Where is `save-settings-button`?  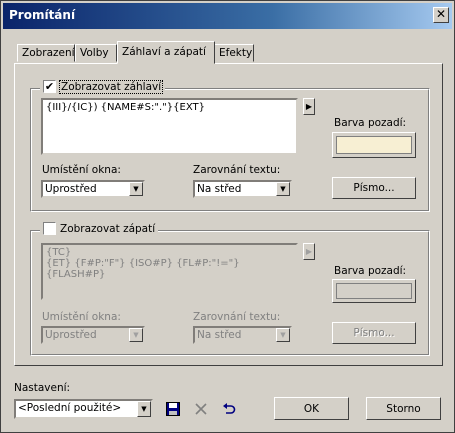
save-settings-button is located at coordinates (173, 409).